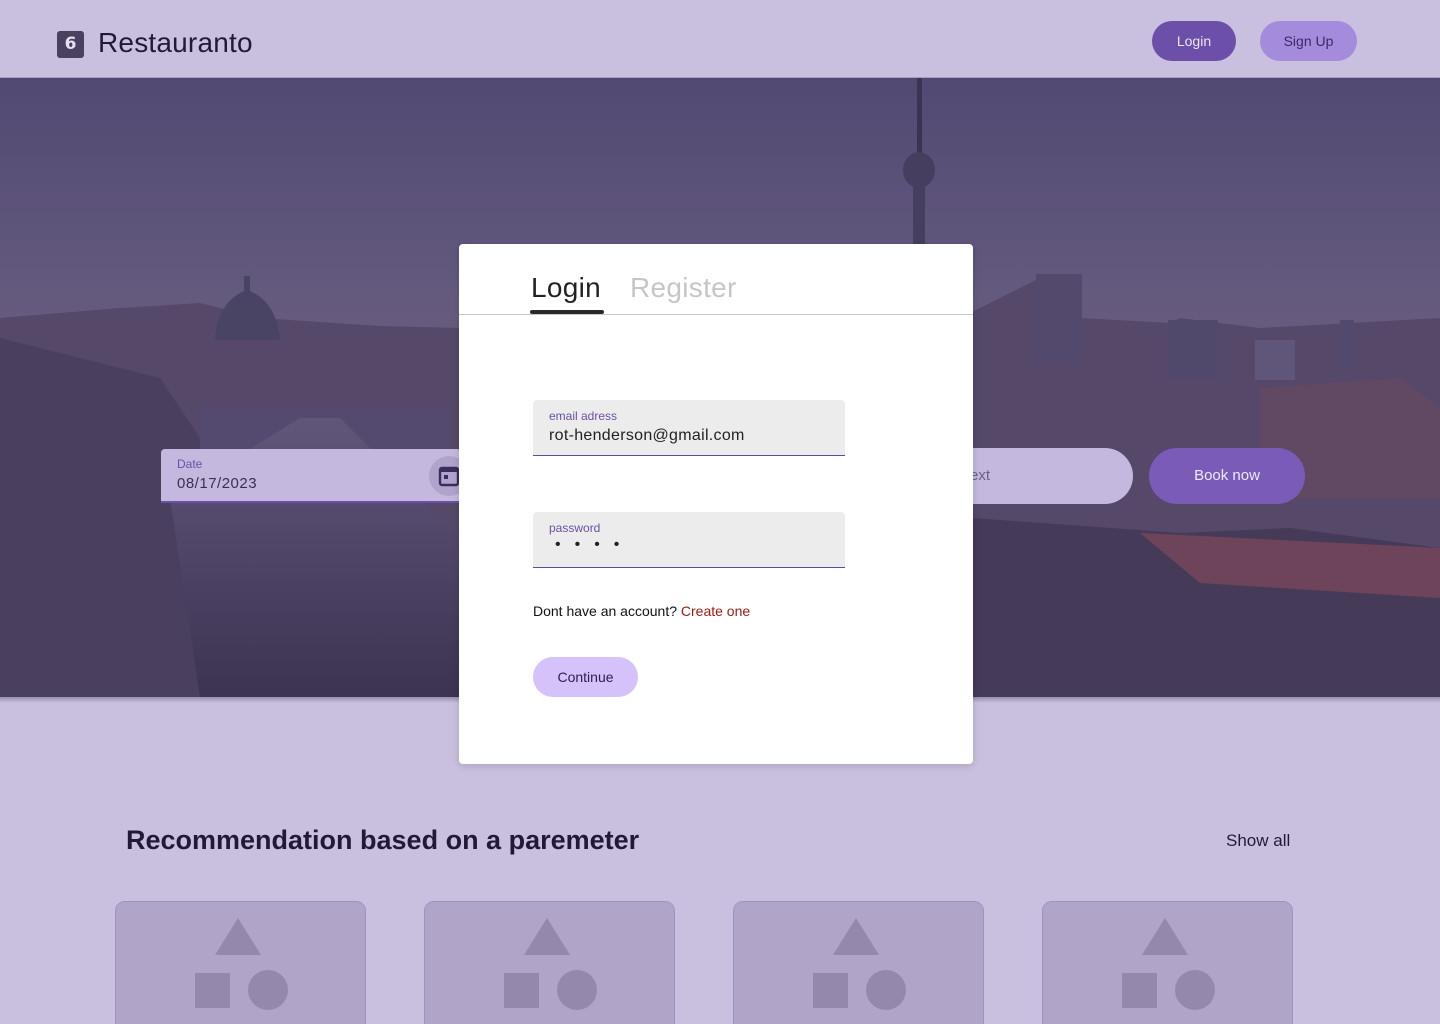 The width and height of the screenshot is (1440, 1024). What do you see at coordinates (575, 528) in the screenshot?
I see `password-field-label: password` at bounding box center [575, 528].